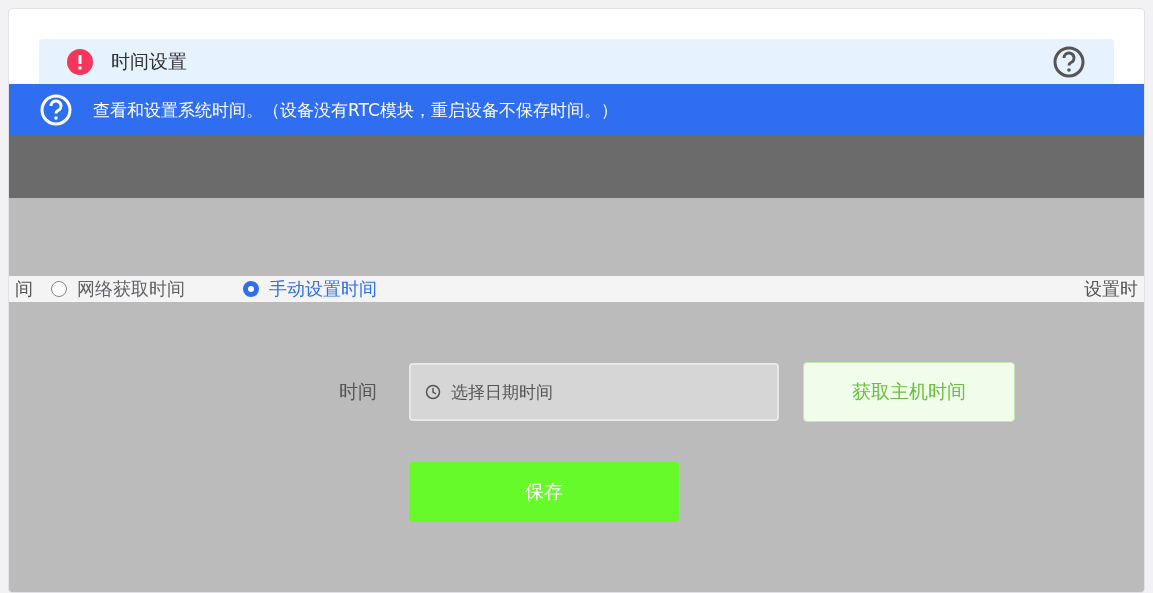  What do you see at coordinates (355, 110) in the screenshot?
I see `notice-text: 查看和设置系统时间。（设备没有RTC模块，重启设备不保存时间。）` at bounding box center [355, 110].